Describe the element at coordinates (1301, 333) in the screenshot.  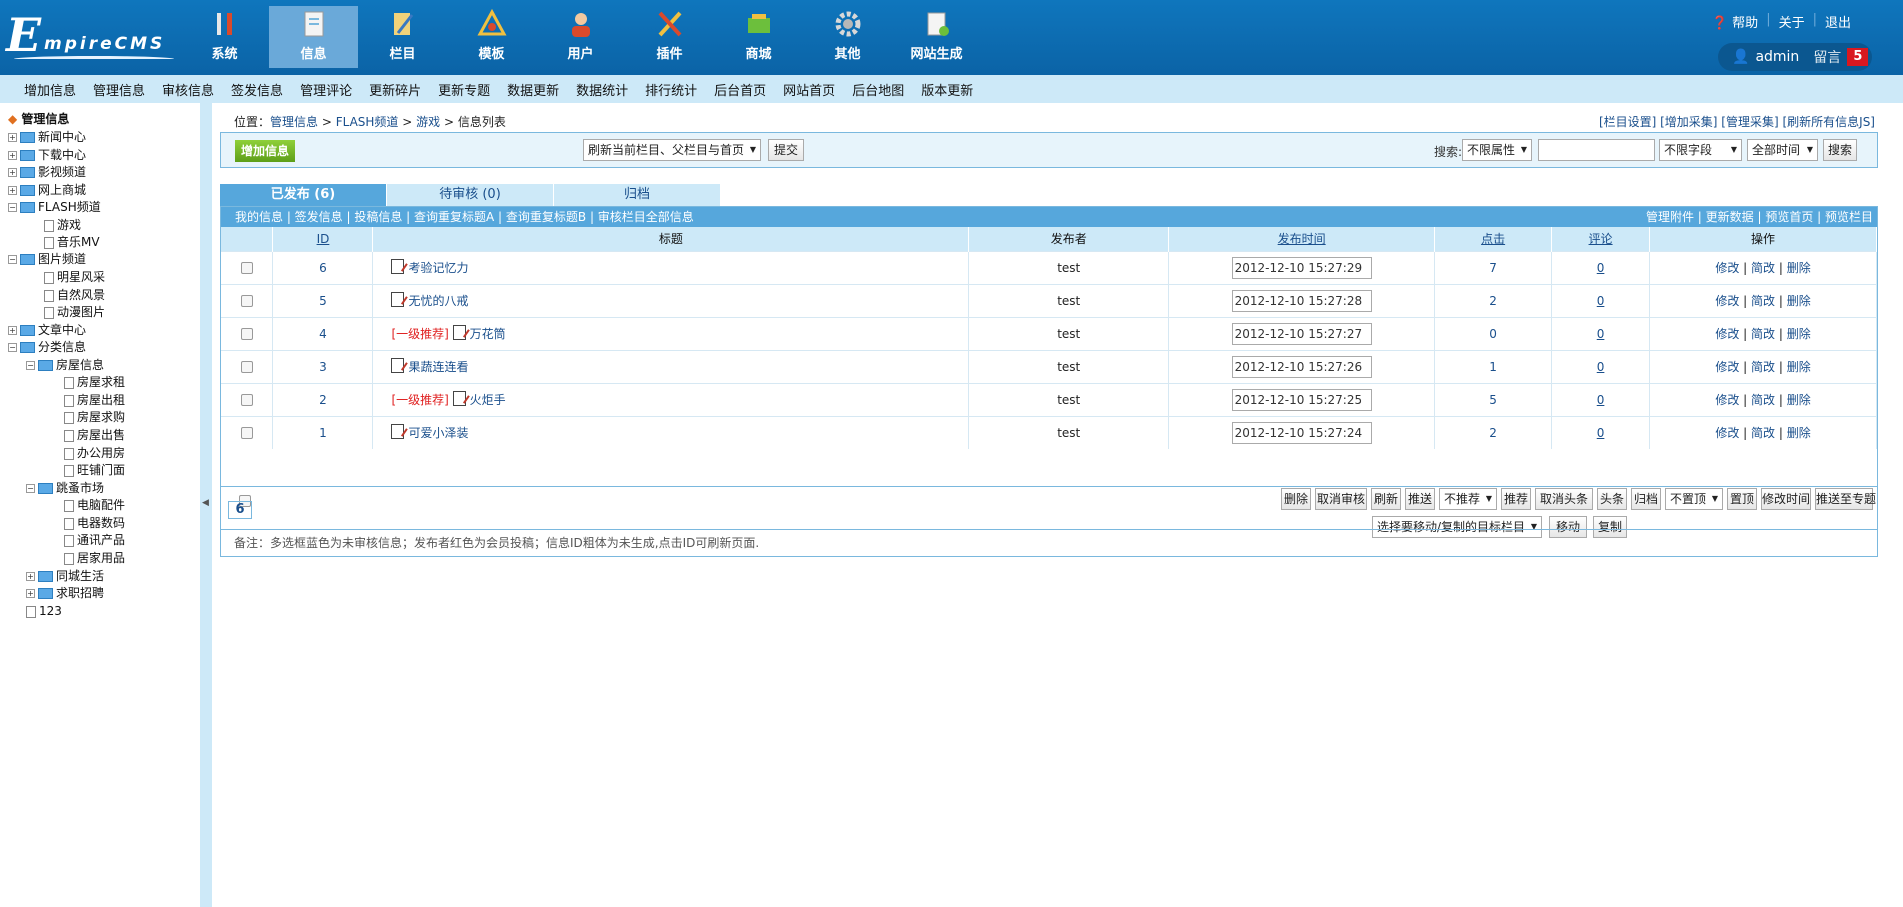
I see `row-time: 2012-12-10 15:27:27` at that location.